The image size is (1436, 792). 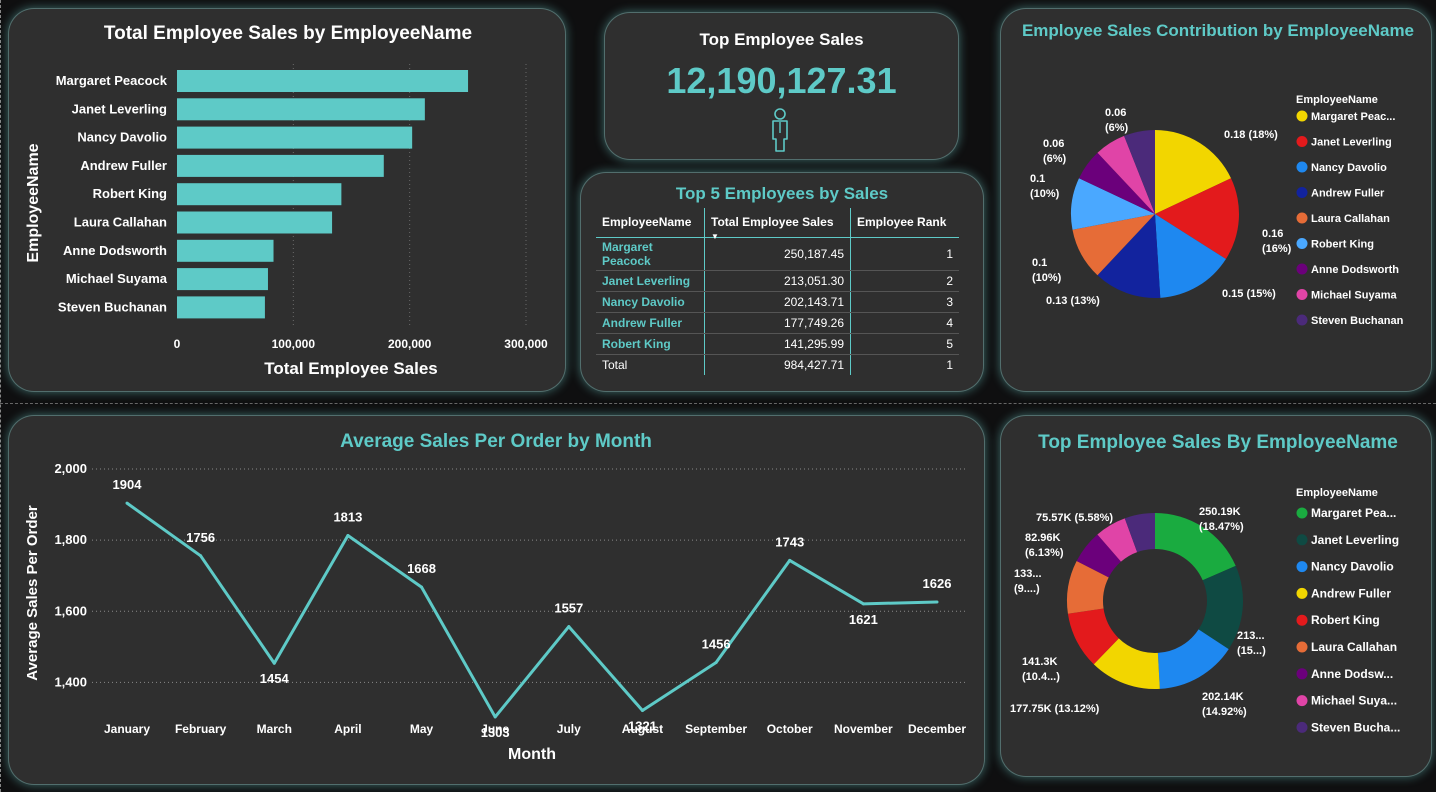 What do you see at coordinates (650, 364) in the screenshot?
I see `cell-total-label: Total` at bounding box center [650, 364].